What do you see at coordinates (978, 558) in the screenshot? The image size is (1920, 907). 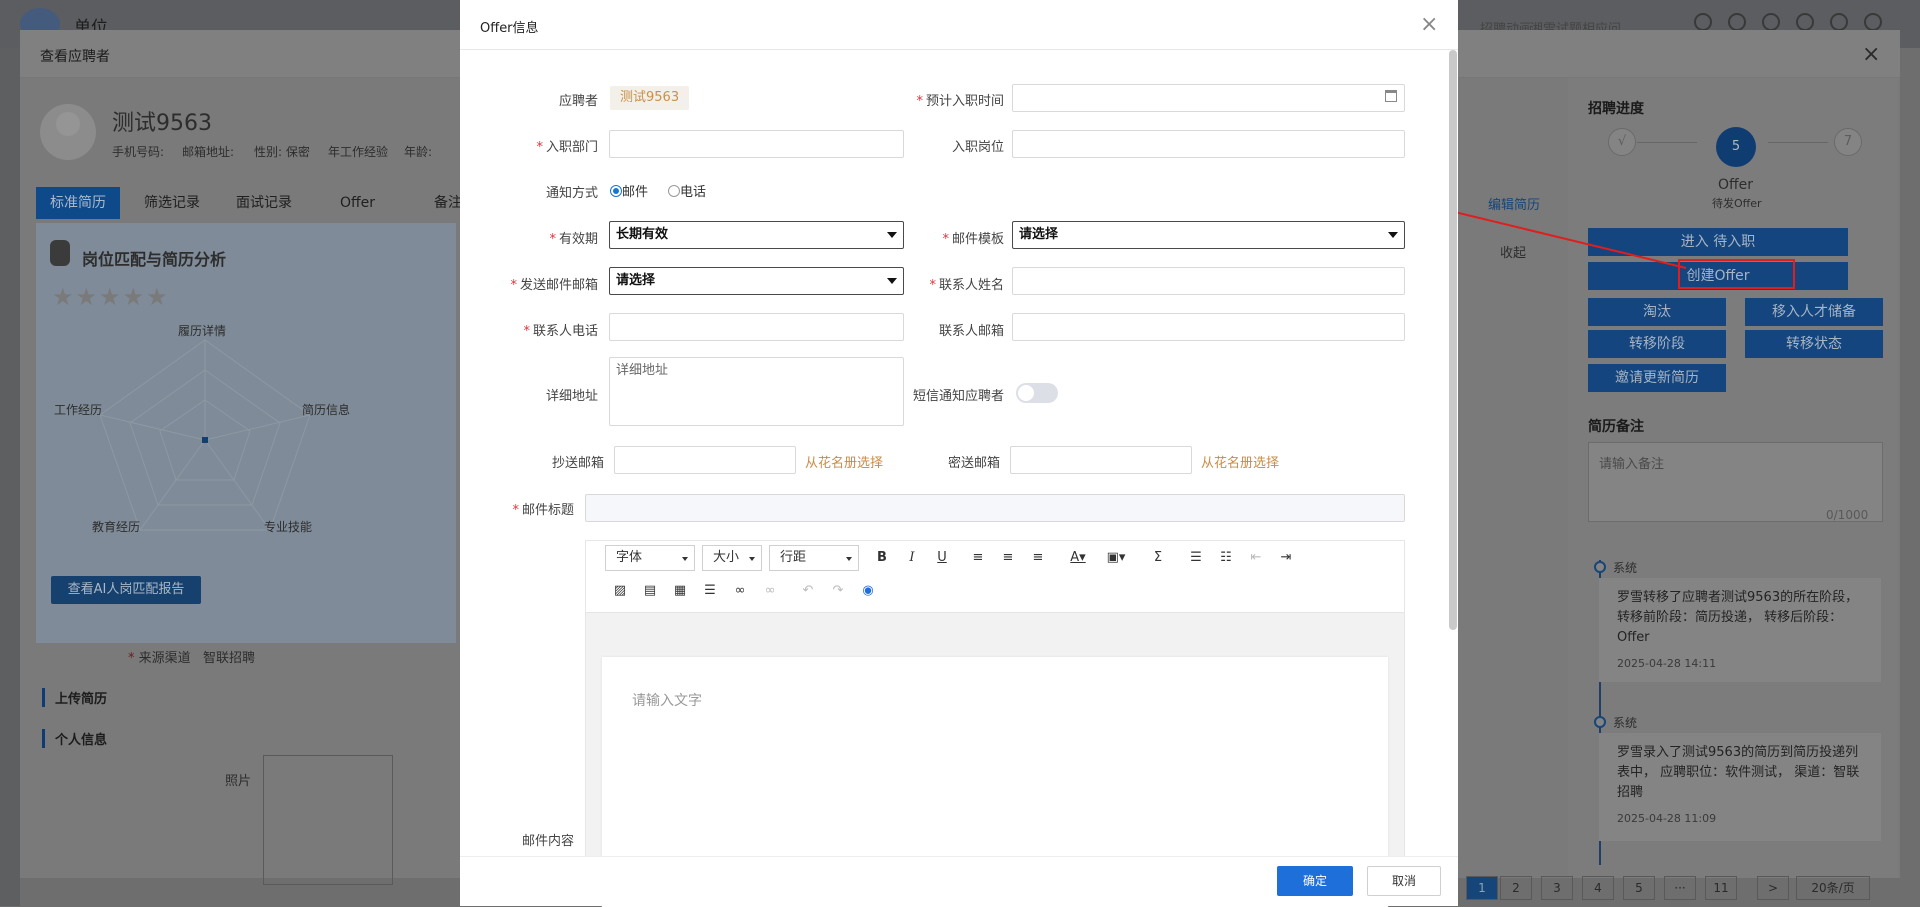 I see `align-left-icon: ≡` at bounding box center [978, 558].